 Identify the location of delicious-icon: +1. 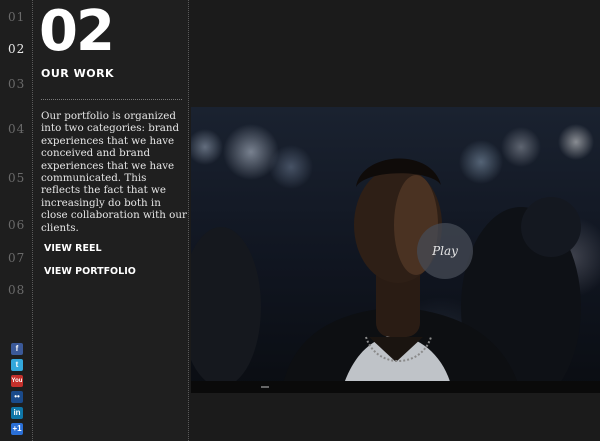
(17, 429).